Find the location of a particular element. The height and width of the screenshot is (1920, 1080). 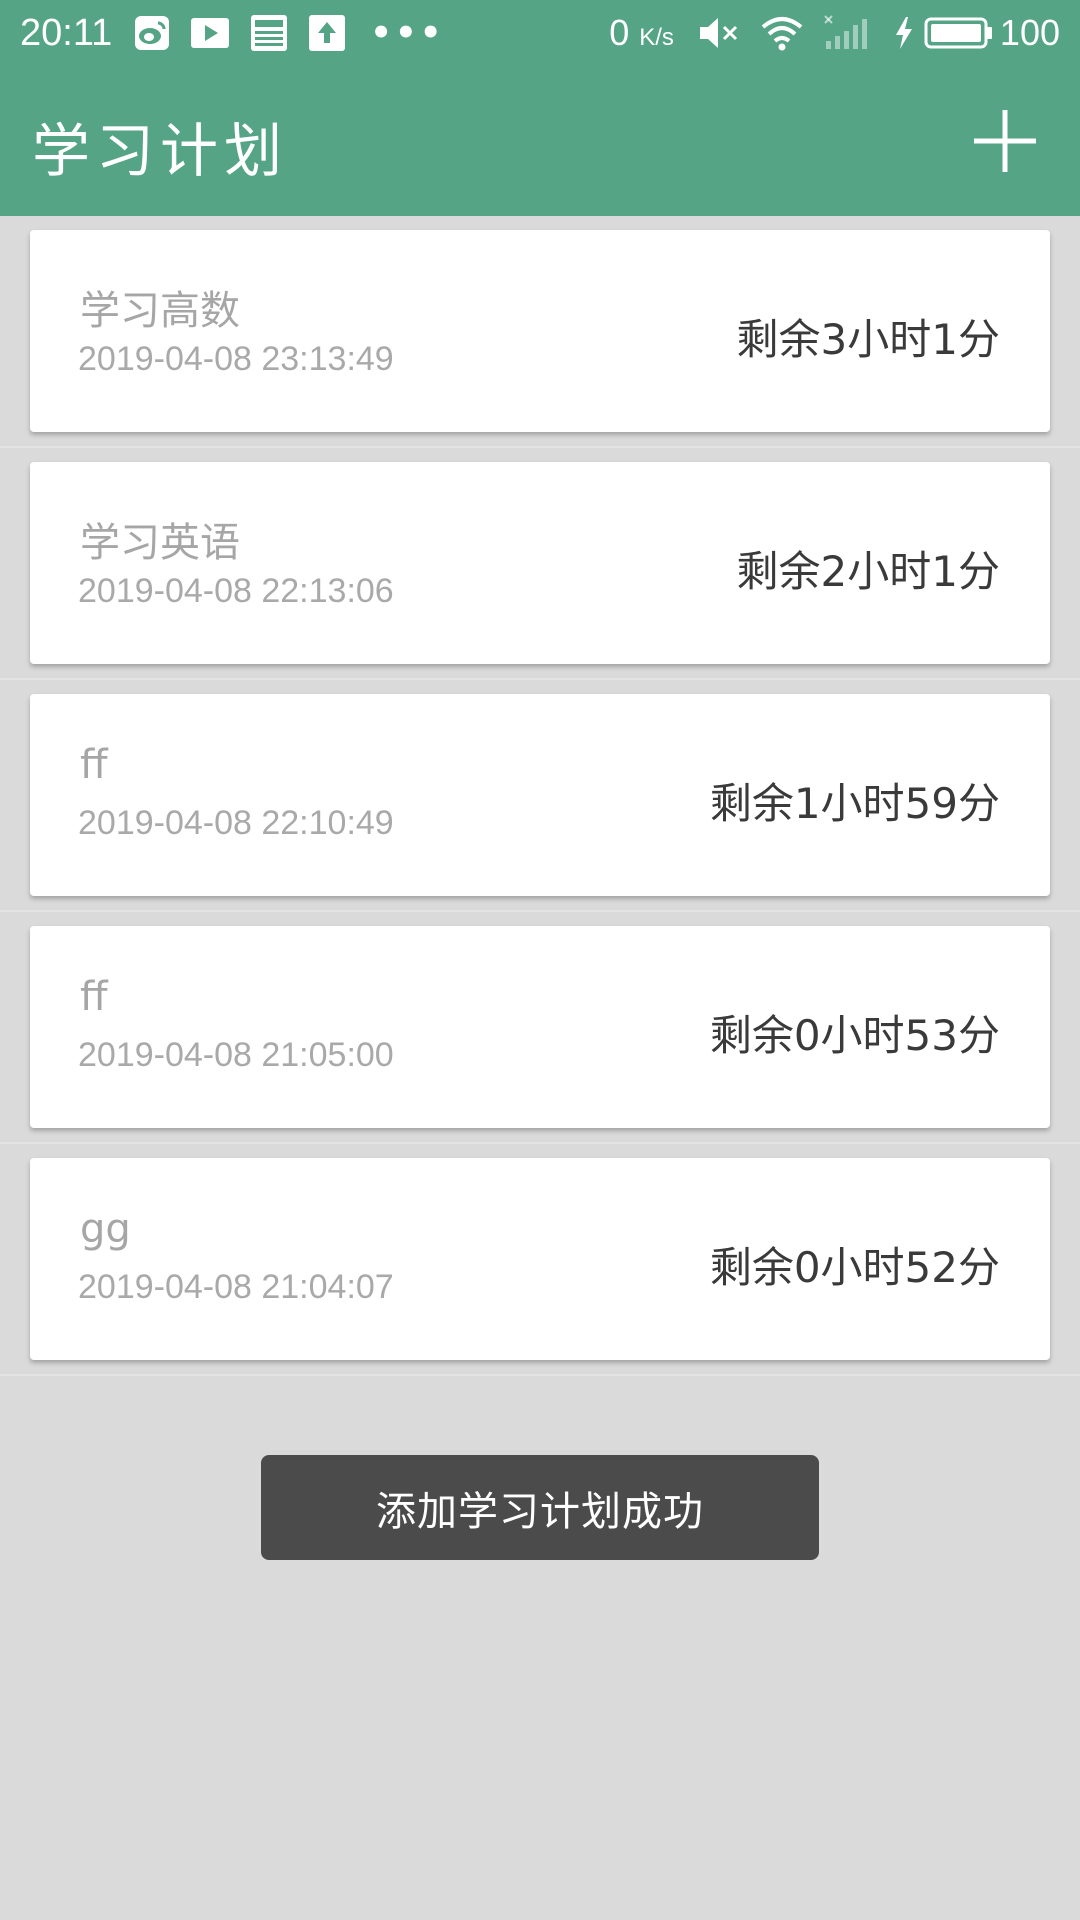

network-speed-unit: K/s is located at coordinates (656, 37).